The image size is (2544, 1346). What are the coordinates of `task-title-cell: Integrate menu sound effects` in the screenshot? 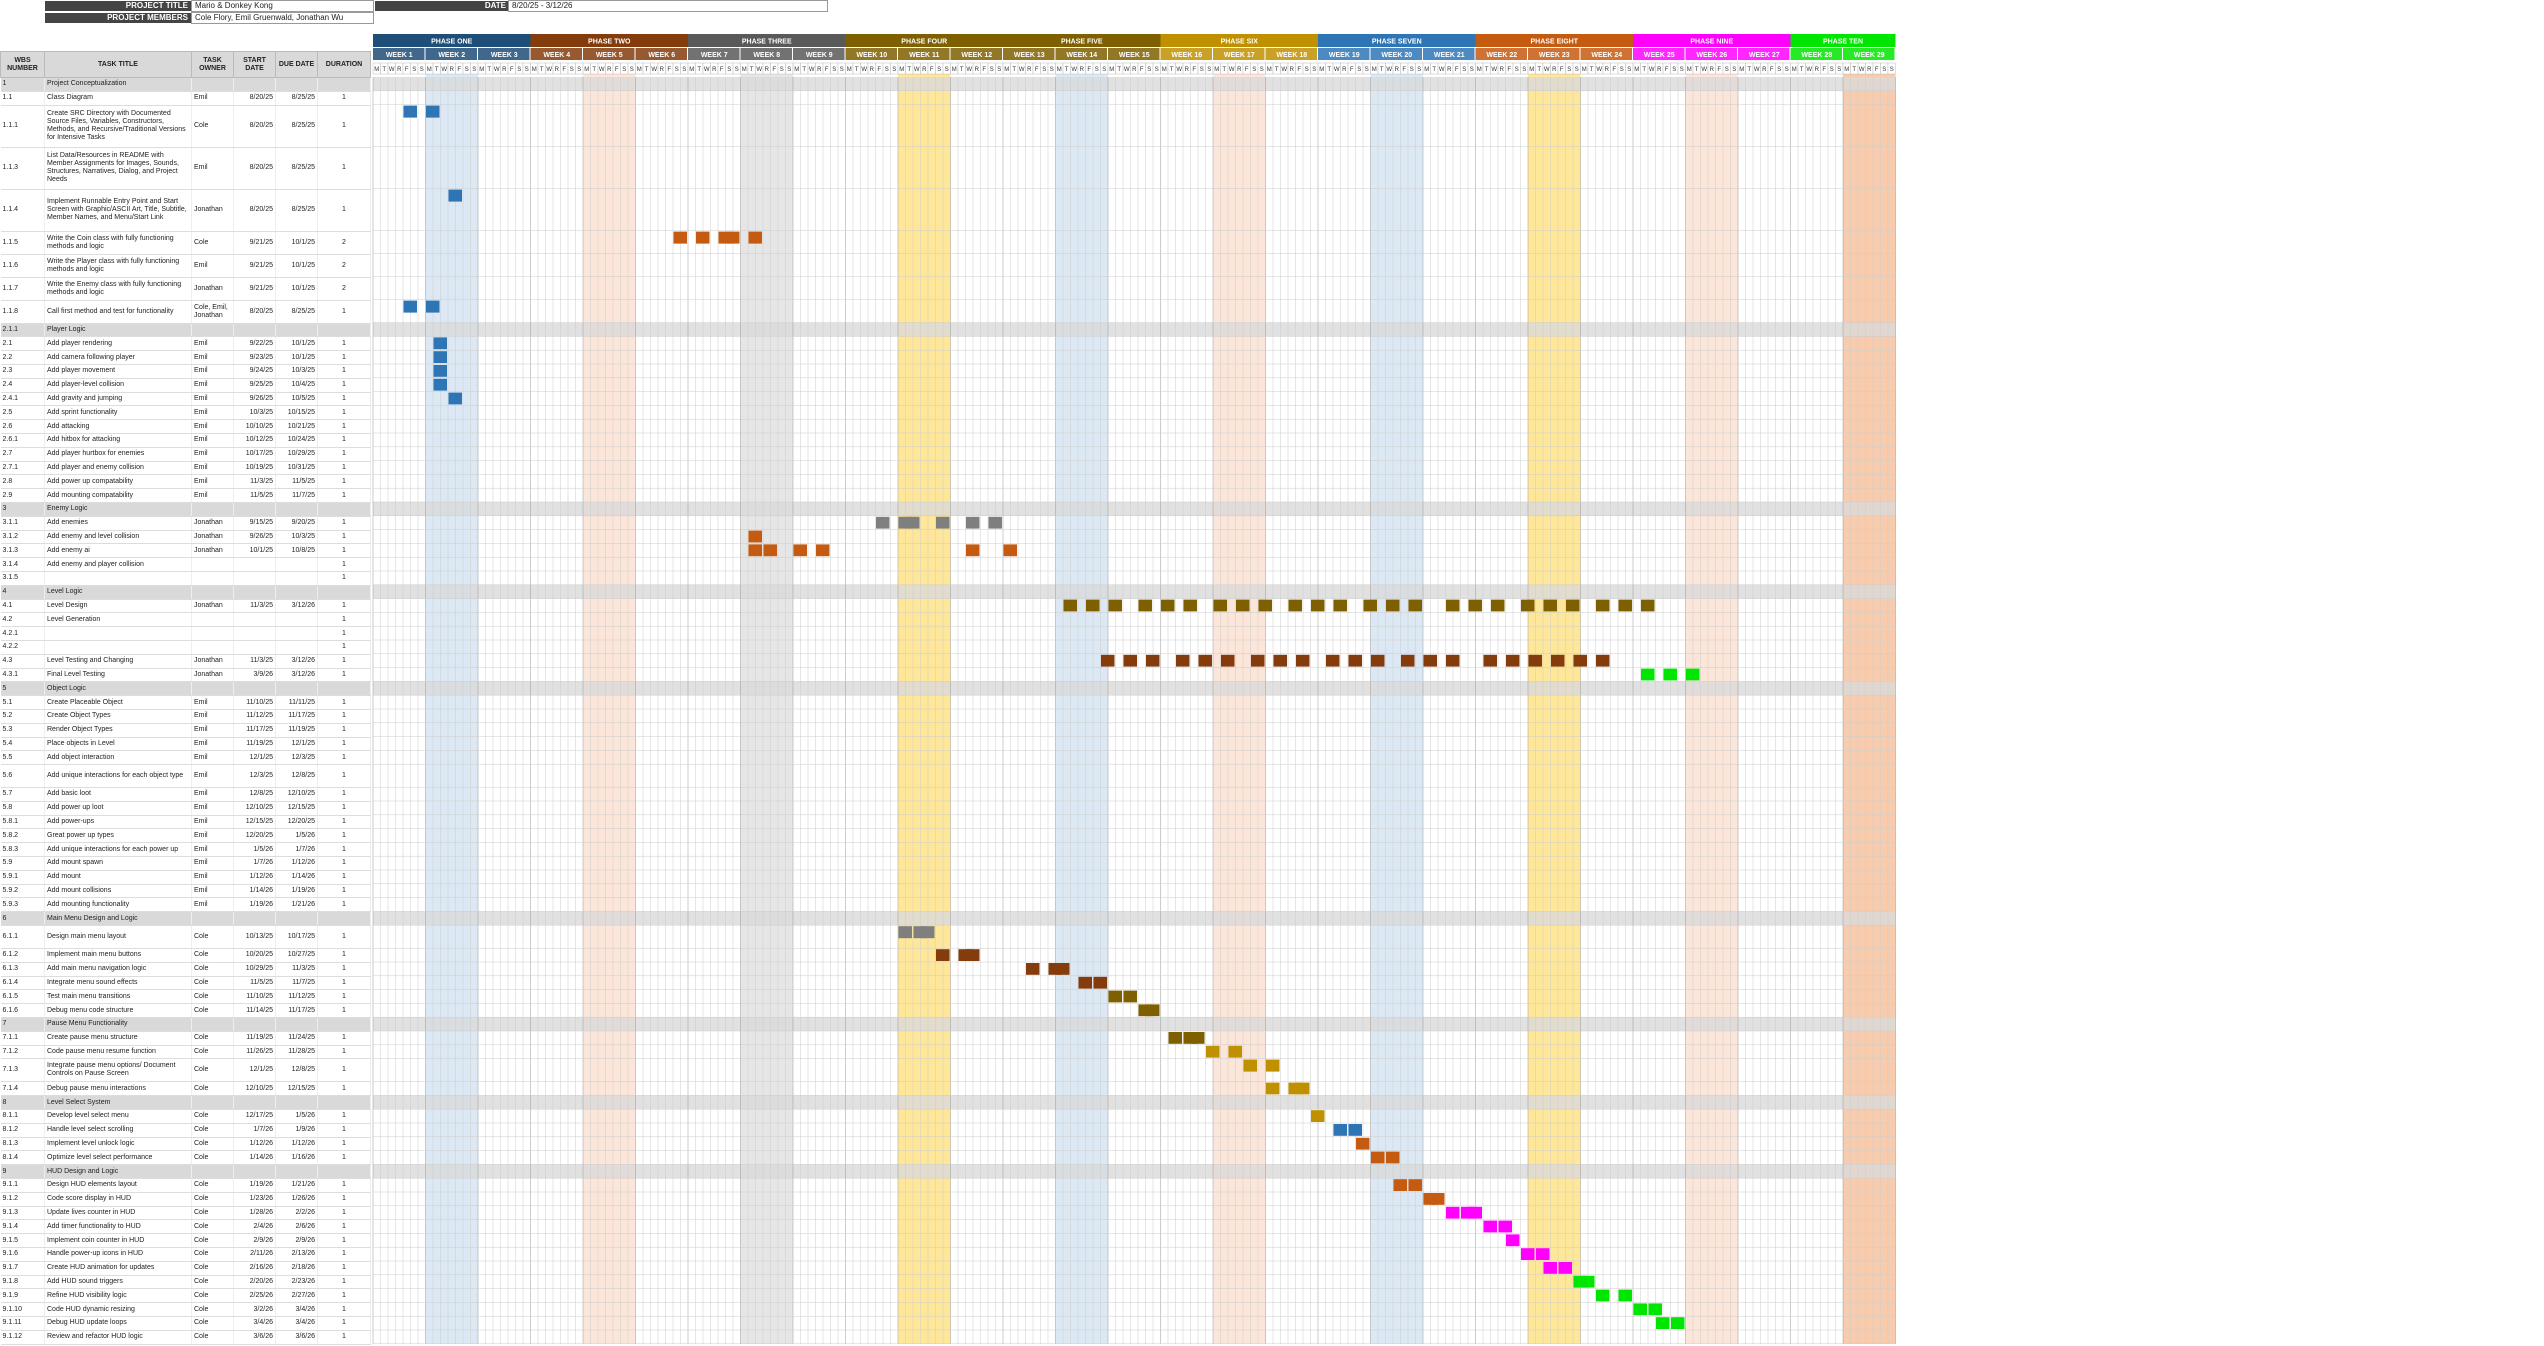 It's located at (118, 983).